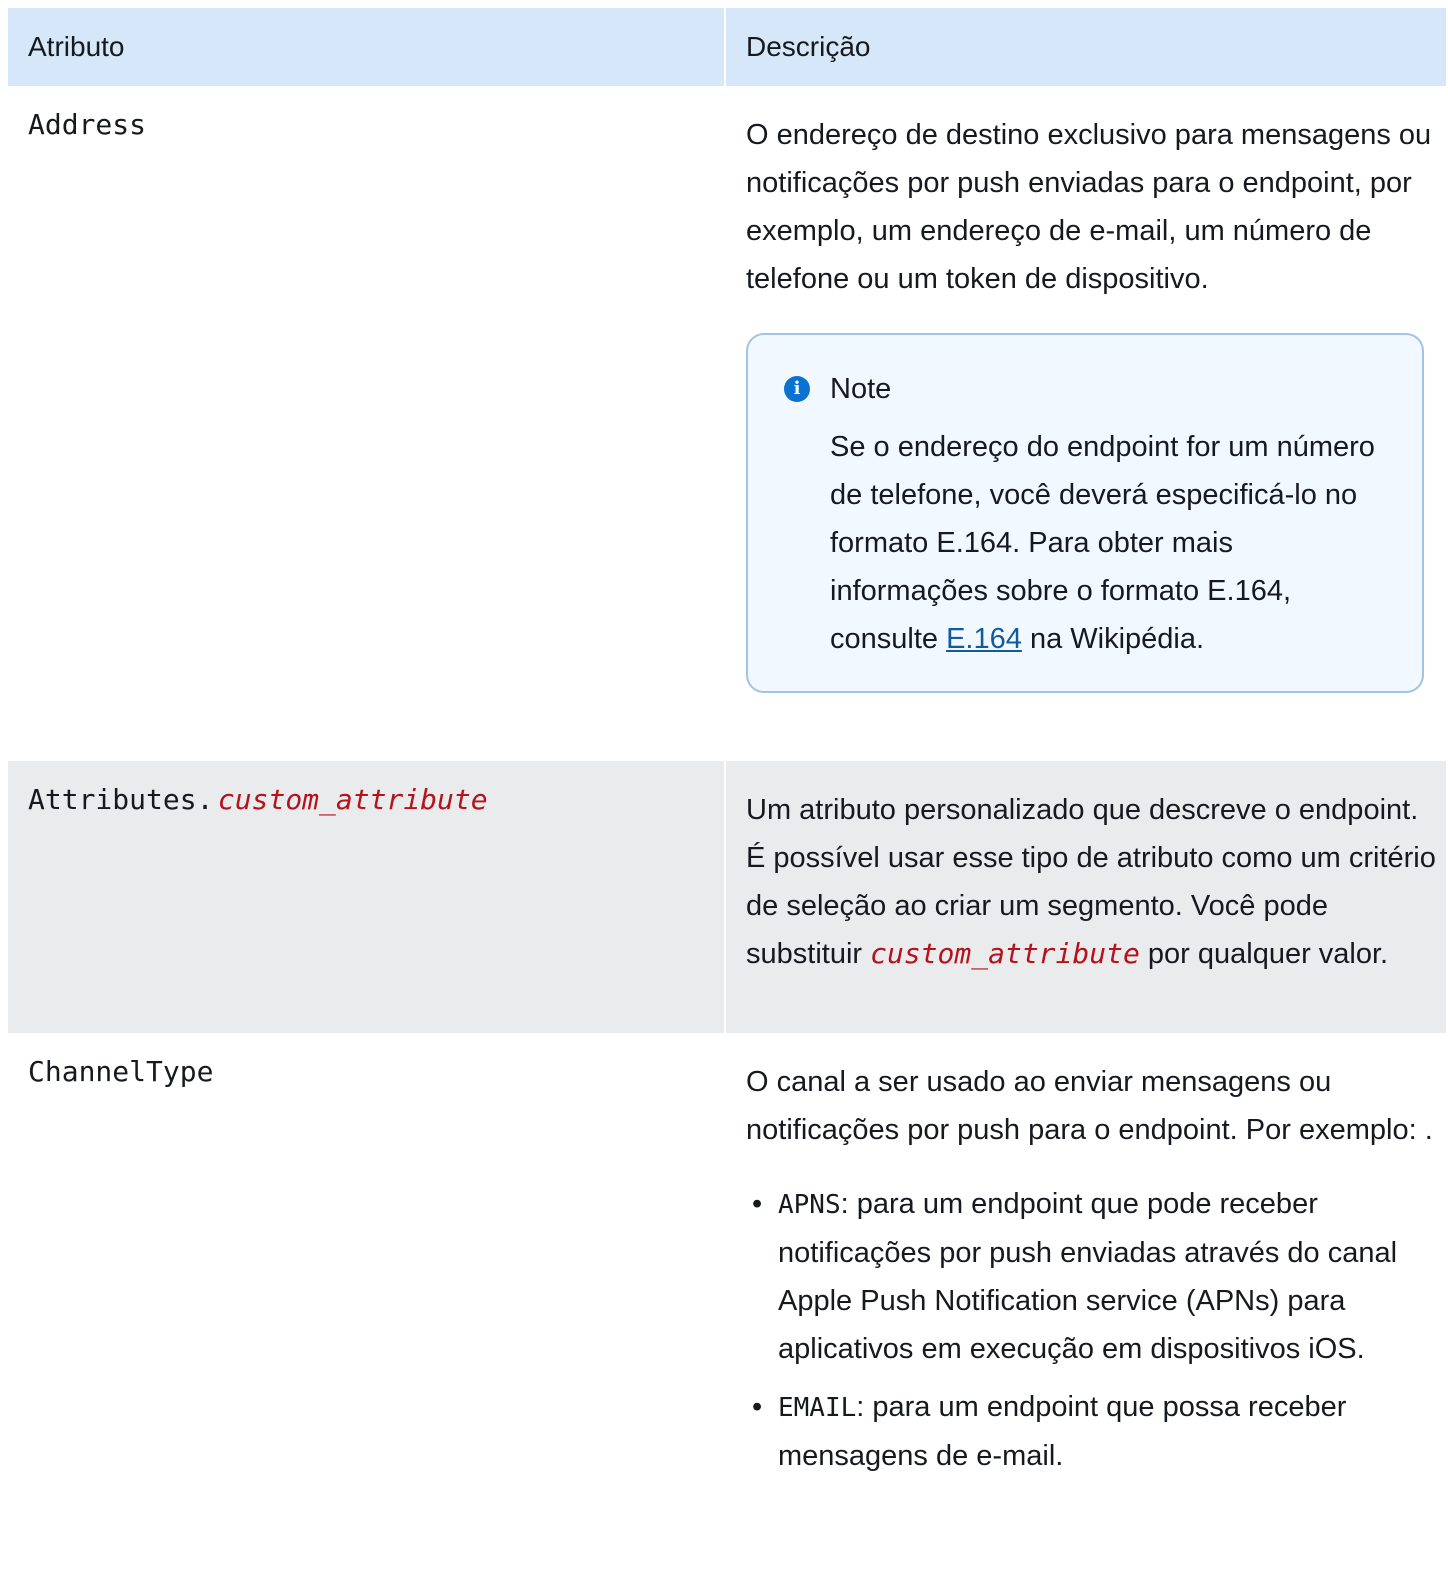  I want to click on note-header: i Note, so click(1088, 389).